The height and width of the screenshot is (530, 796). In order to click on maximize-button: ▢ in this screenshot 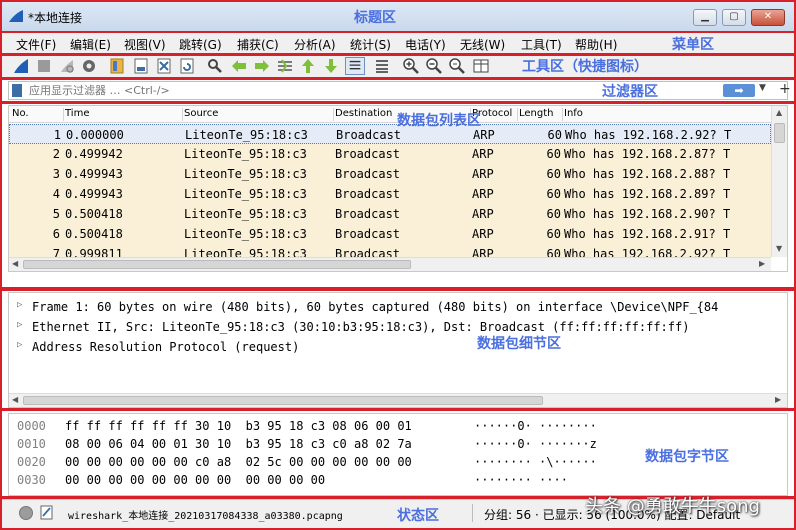, I will do `click(734, 17)`.